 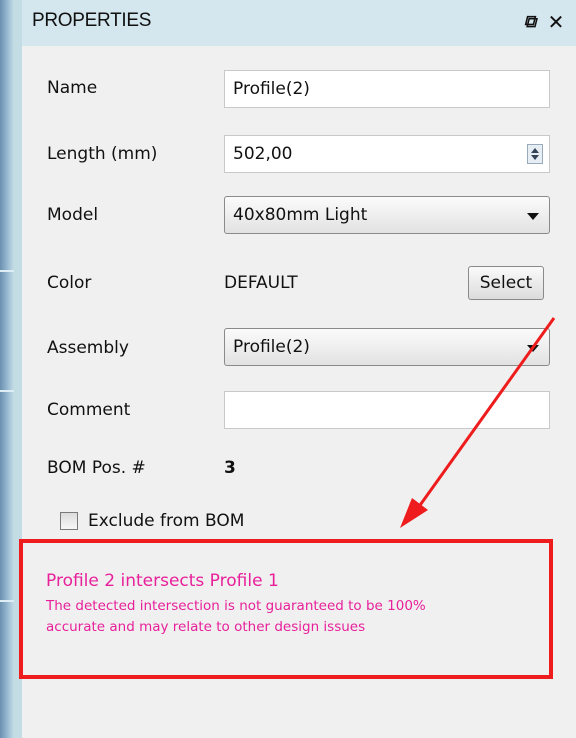 I want to click on annotation-arrowhead-icon, so click(x=414, y=513).